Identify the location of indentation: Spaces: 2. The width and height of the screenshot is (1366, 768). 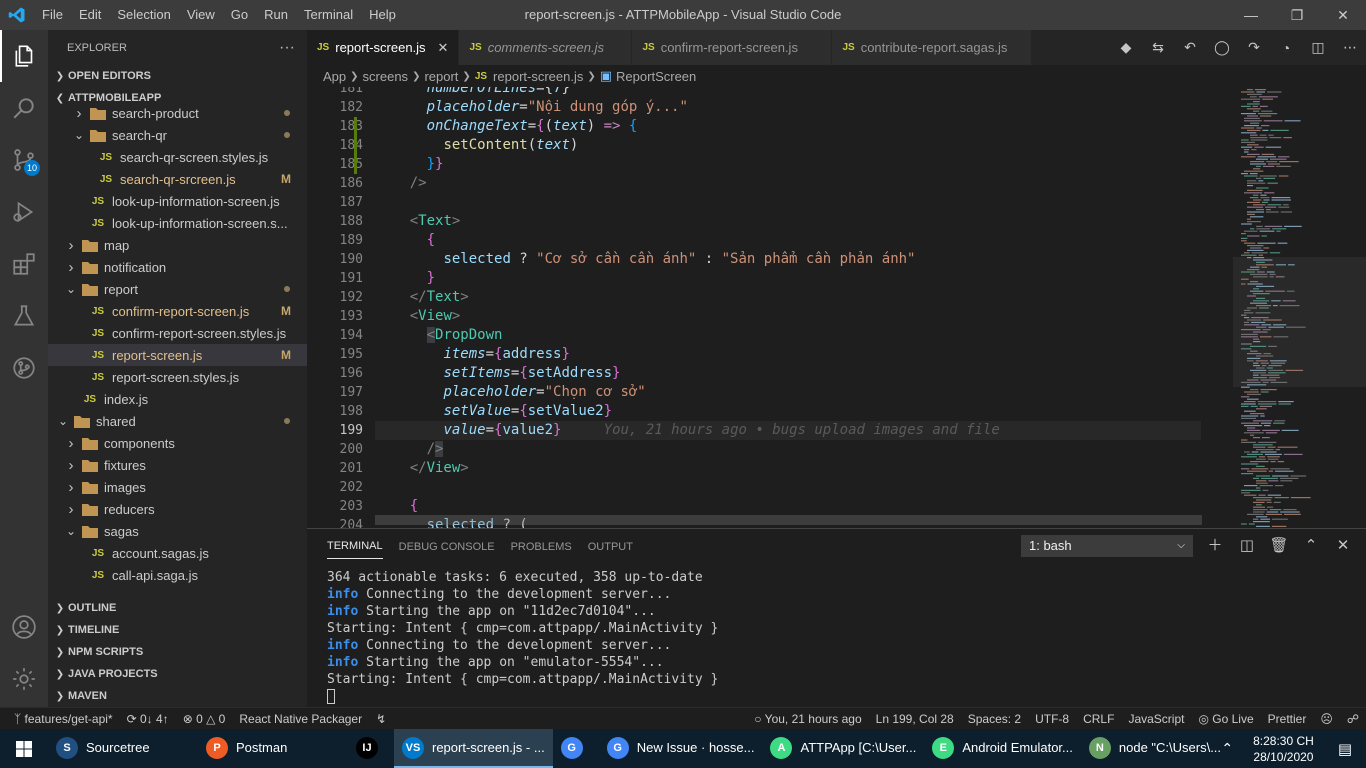
(994, 719).